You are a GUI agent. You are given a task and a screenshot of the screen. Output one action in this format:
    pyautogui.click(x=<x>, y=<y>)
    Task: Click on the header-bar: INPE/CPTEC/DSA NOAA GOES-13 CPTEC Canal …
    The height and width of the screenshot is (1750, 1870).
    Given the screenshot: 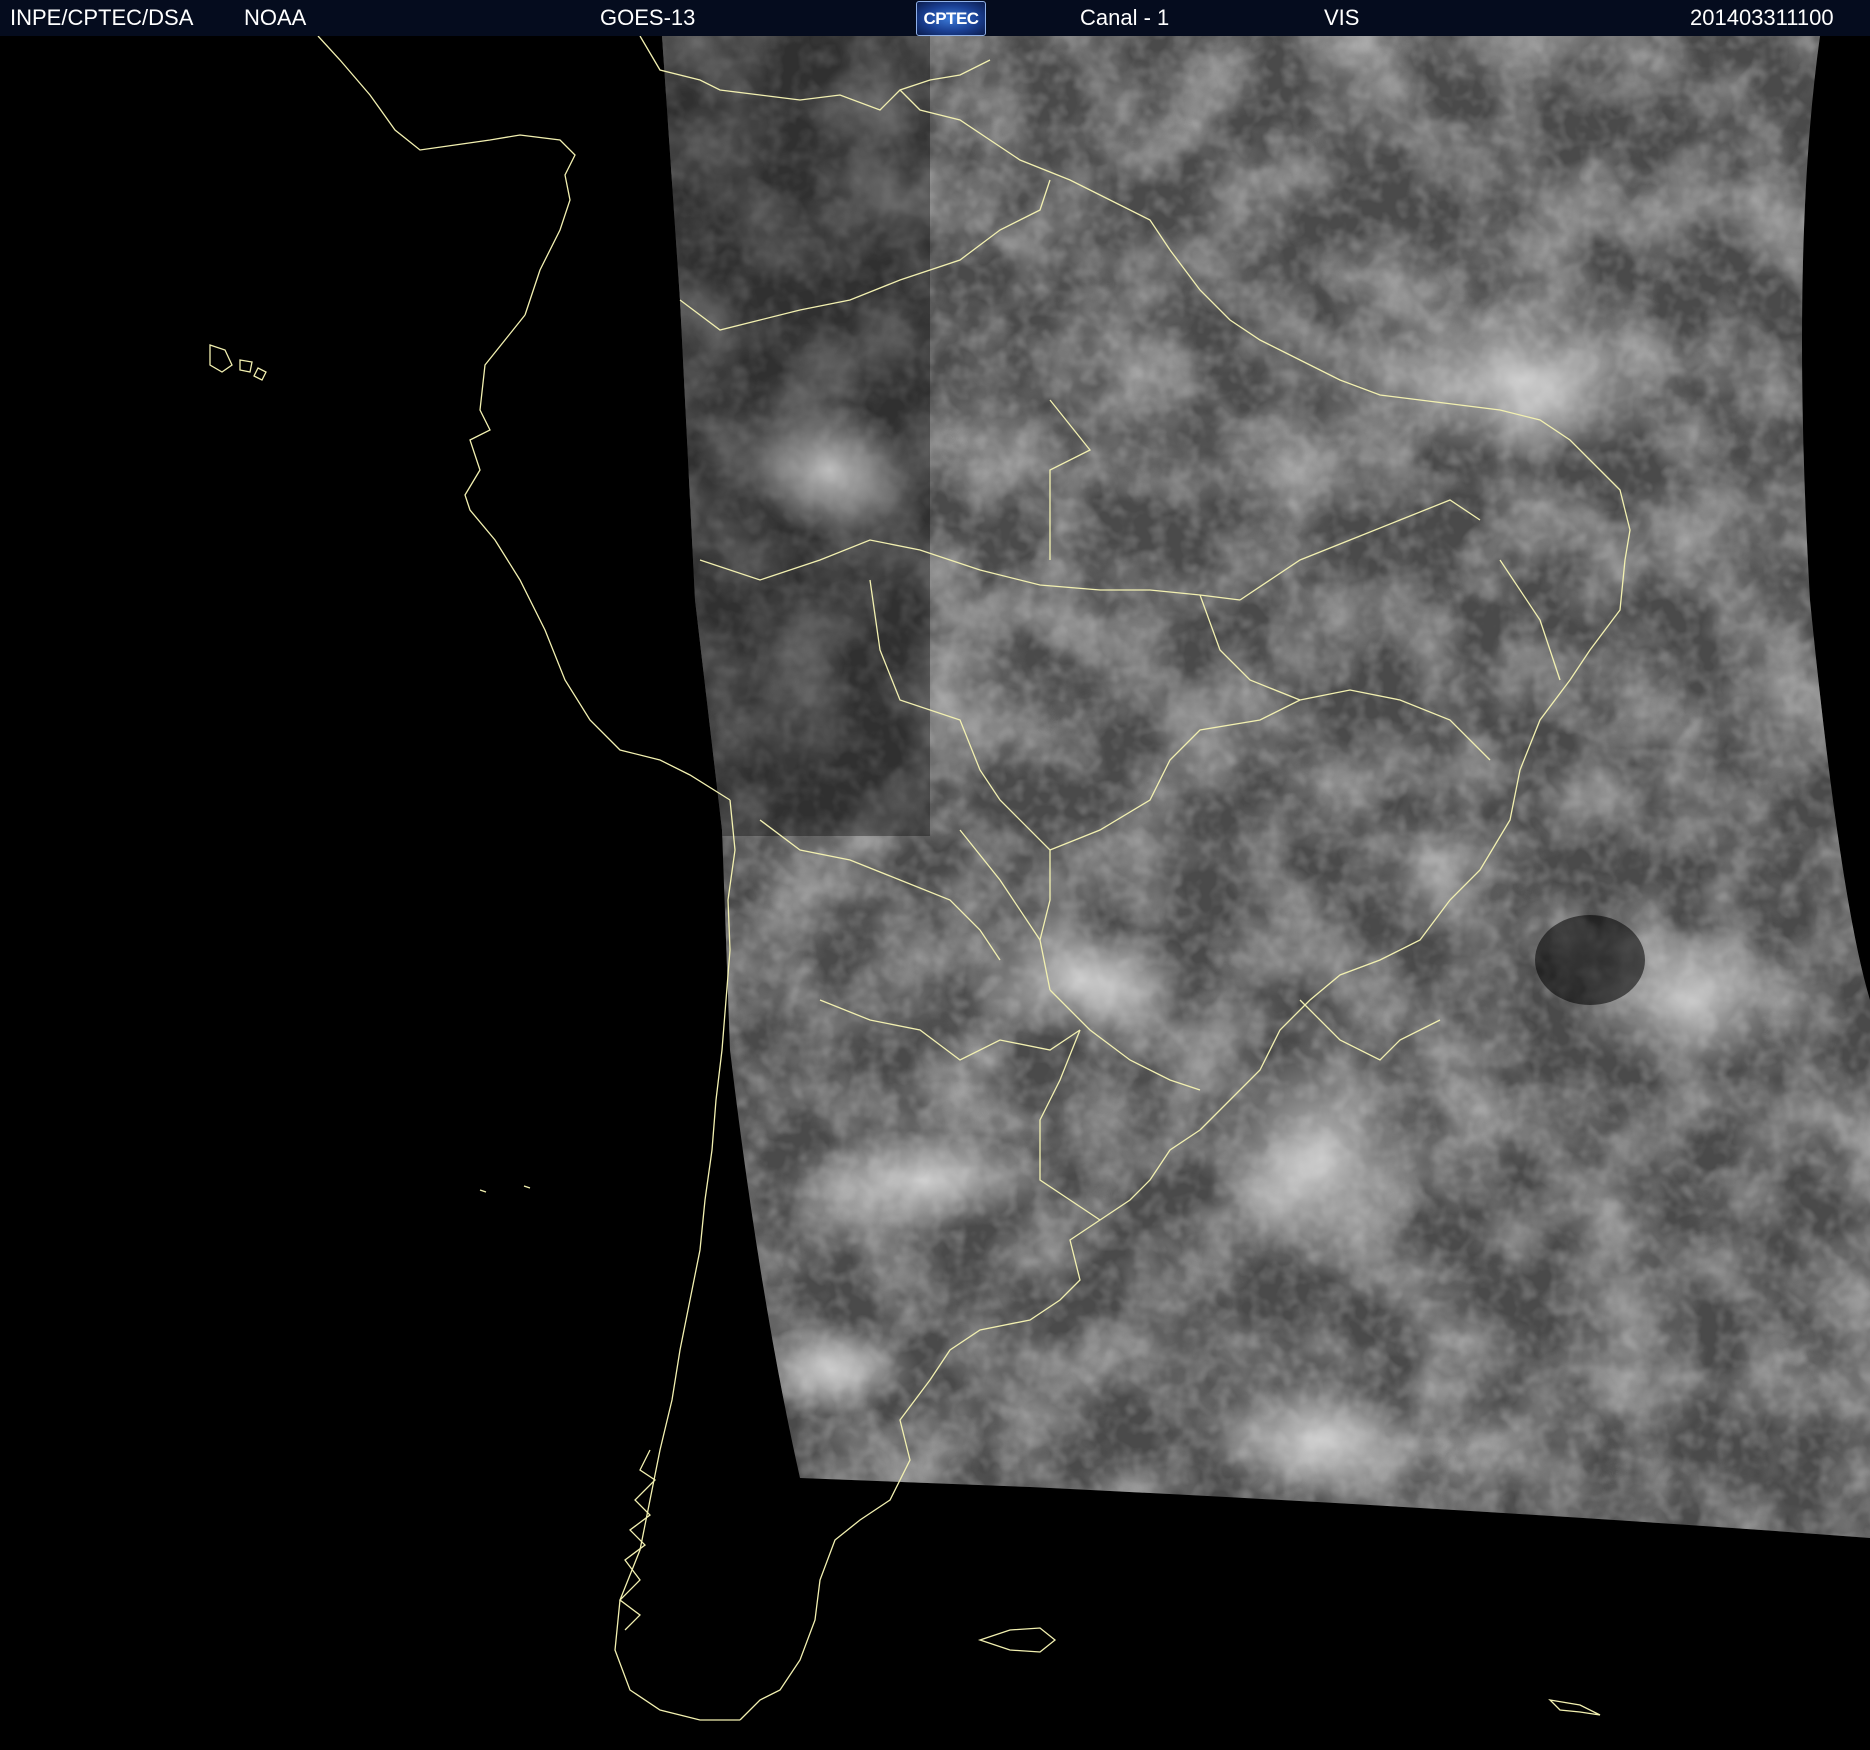 What is the action you would take?
    pyautogui.click(x=935, y=18)
    